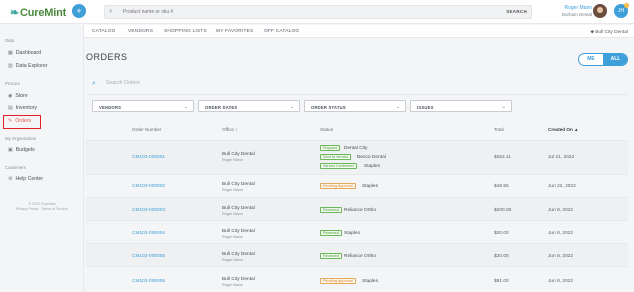 The height and width of the screenshot is (292, 634). I want to click on order-total: $81.00, so click(501, 281).